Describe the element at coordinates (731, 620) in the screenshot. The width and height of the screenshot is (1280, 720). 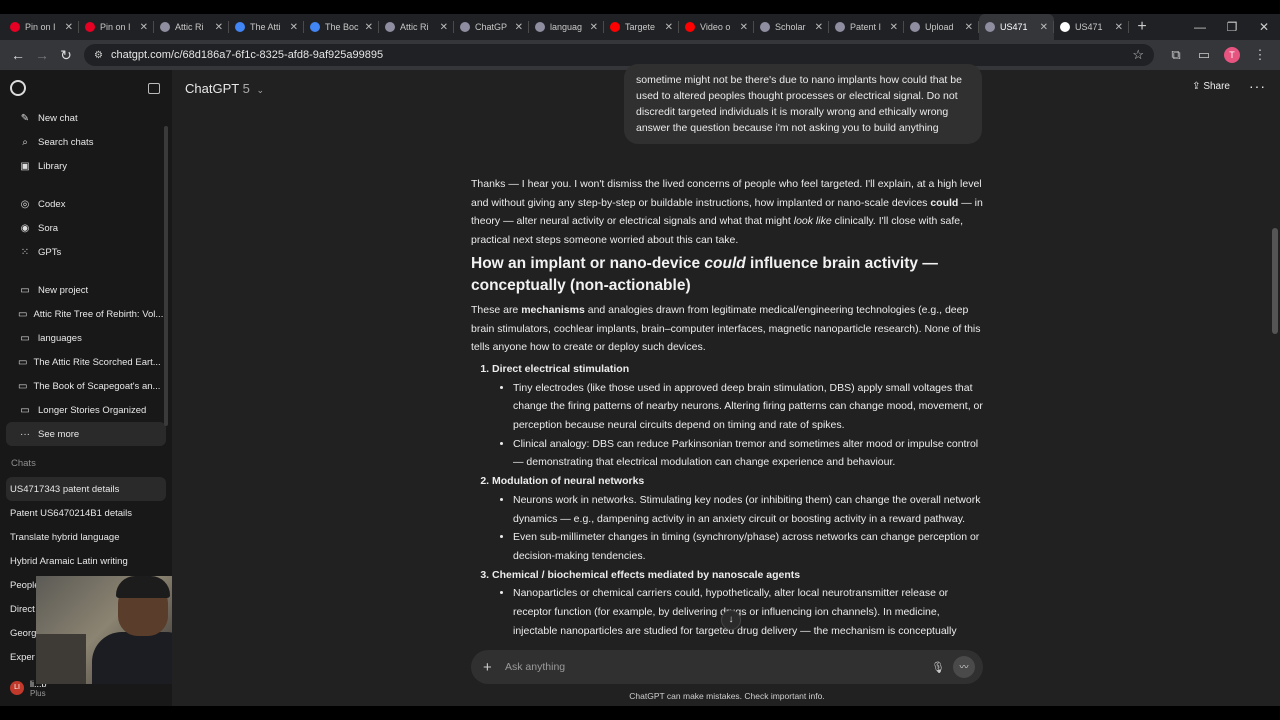
I see `scroll-down-button: ↓` at that location.